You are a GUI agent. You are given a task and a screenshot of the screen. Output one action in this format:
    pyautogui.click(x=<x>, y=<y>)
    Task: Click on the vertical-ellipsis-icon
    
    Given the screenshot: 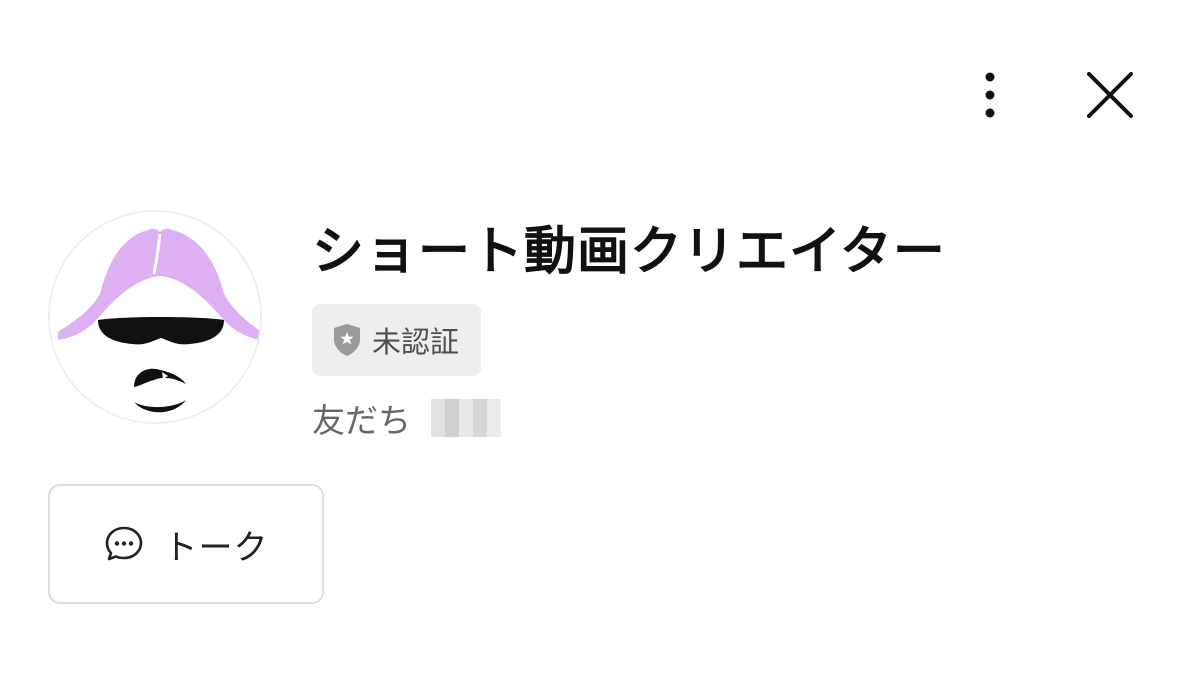 What is the action you would take?
    pyautogui.click(x=990, y=95)
    